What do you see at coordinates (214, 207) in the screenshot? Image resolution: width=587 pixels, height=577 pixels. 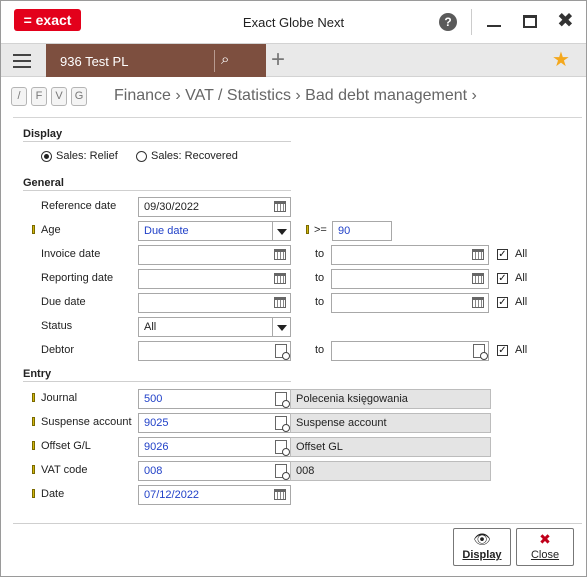 I see `reference-date-field: 09/30/2022` at bounding box center [214, 207].